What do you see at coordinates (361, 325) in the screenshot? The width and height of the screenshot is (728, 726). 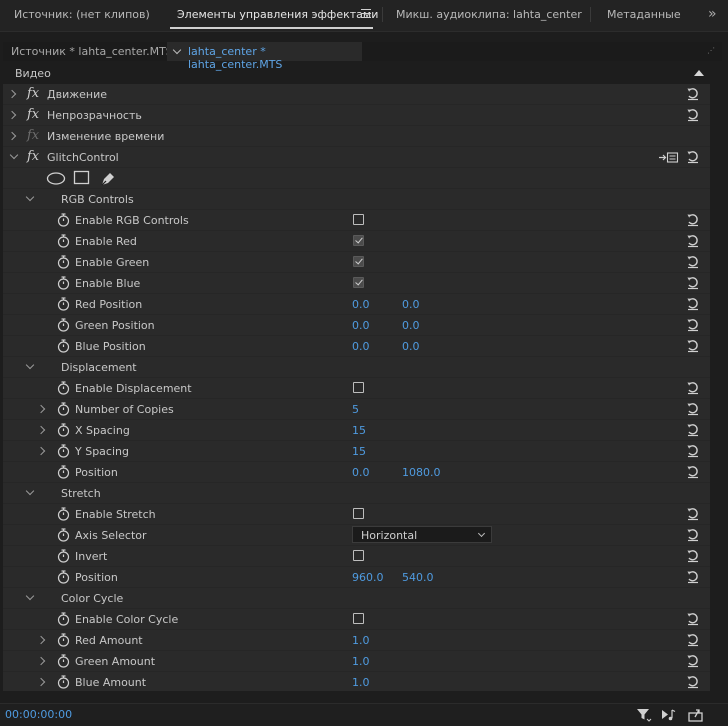 I see `green-position-x: 0.0` at bounding box center [361, 325].